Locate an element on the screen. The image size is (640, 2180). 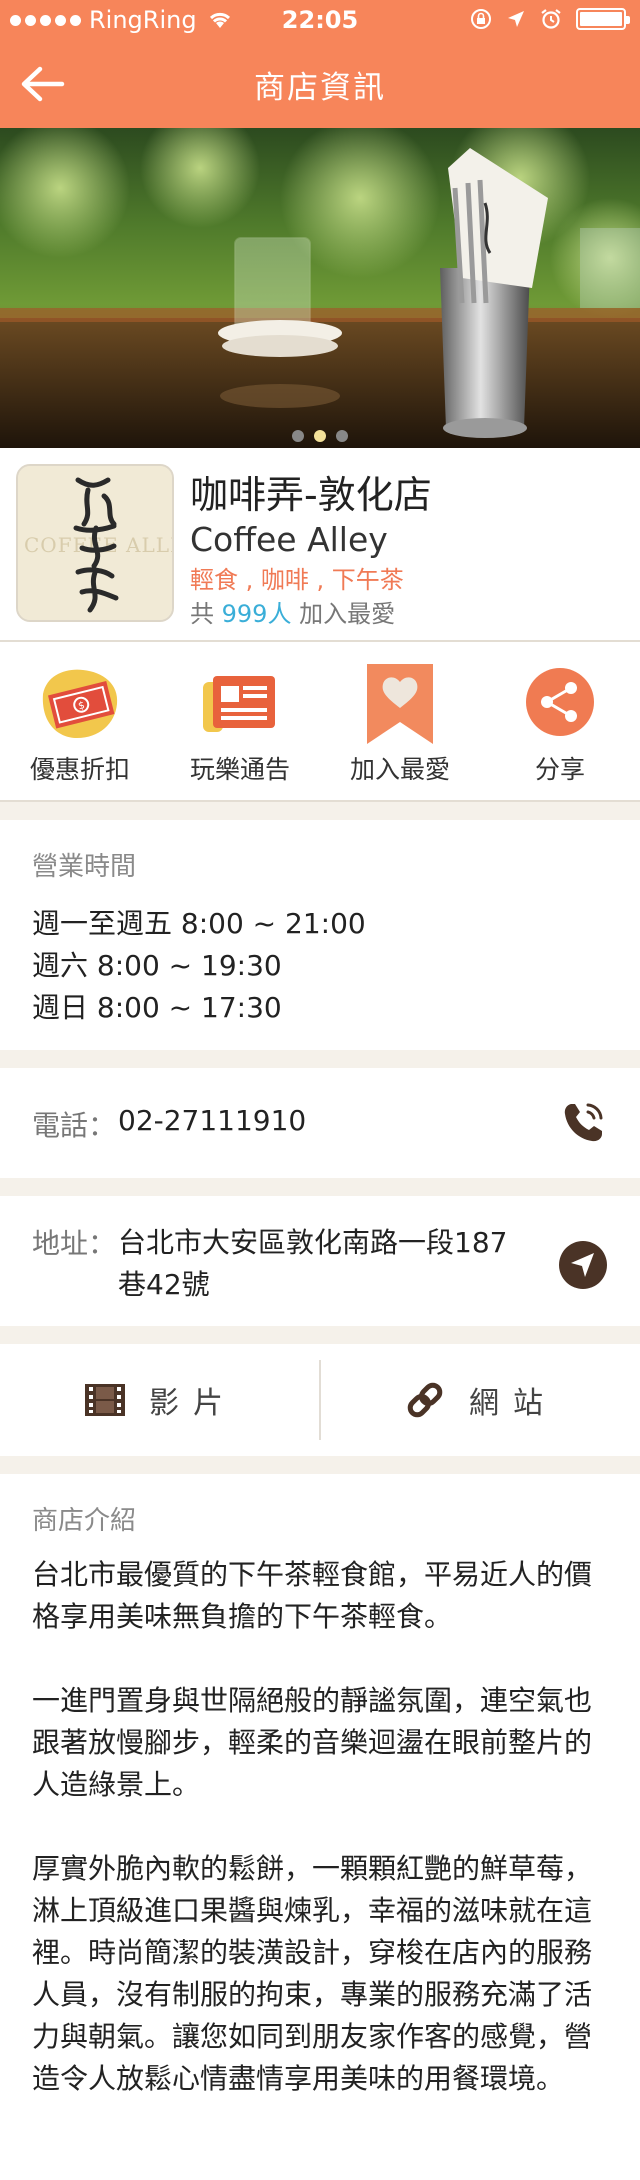
add-favorite-label: 加入最愛 is located at coordinates (399, 769).